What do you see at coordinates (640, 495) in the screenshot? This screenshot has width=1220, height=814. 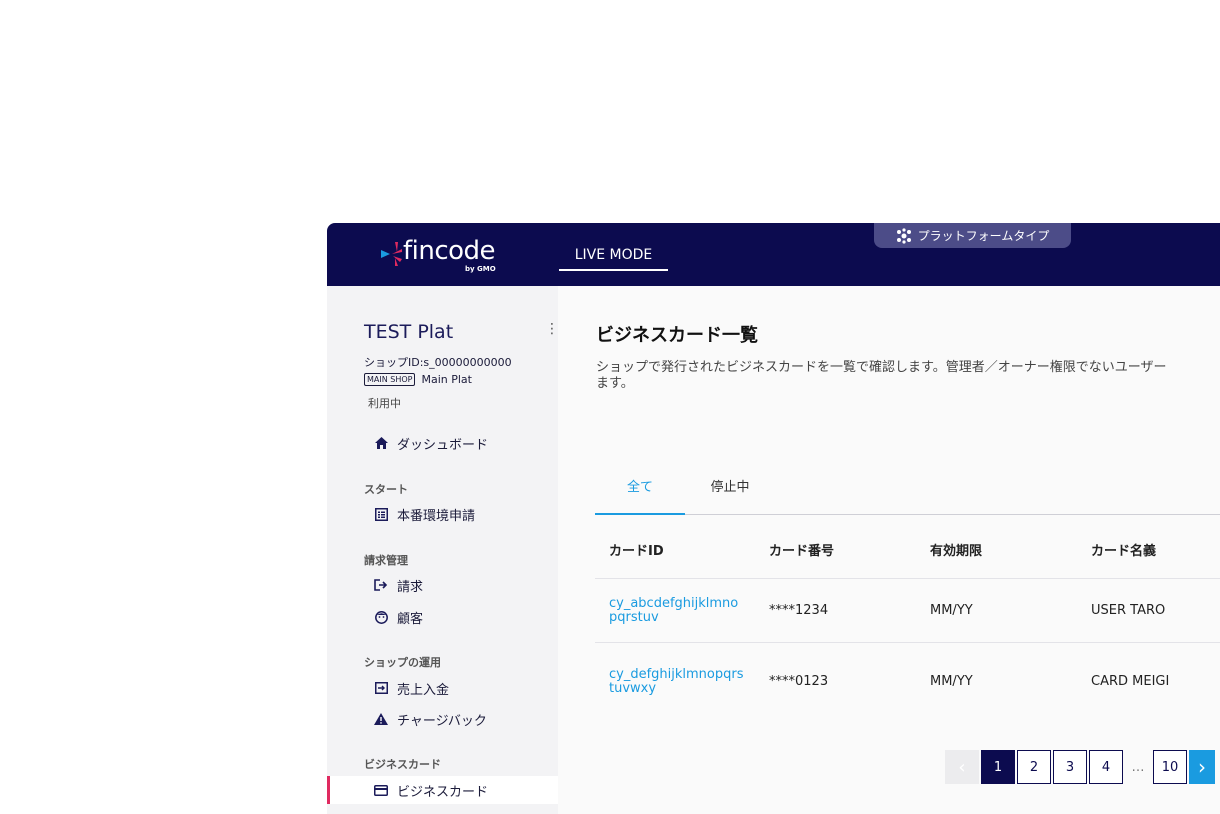 I see `tab-all: 全て` at bounding box center [640, 495].